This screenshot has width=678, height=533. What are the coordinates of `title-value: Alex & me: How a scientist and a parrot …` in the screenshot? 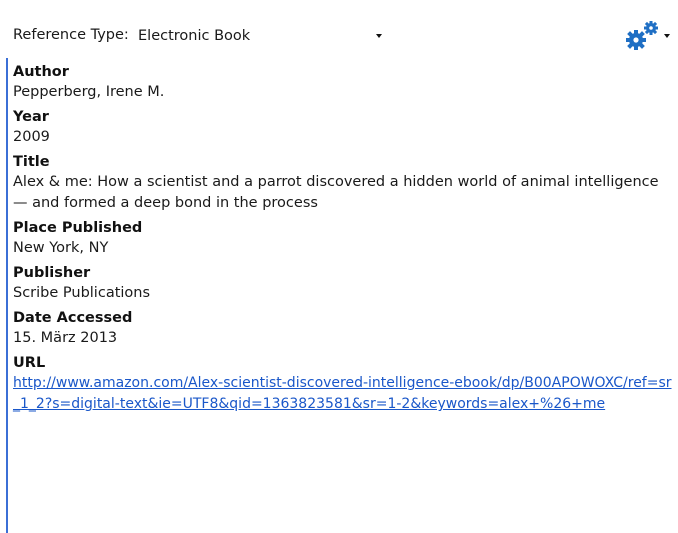 It's located at (343, 193).